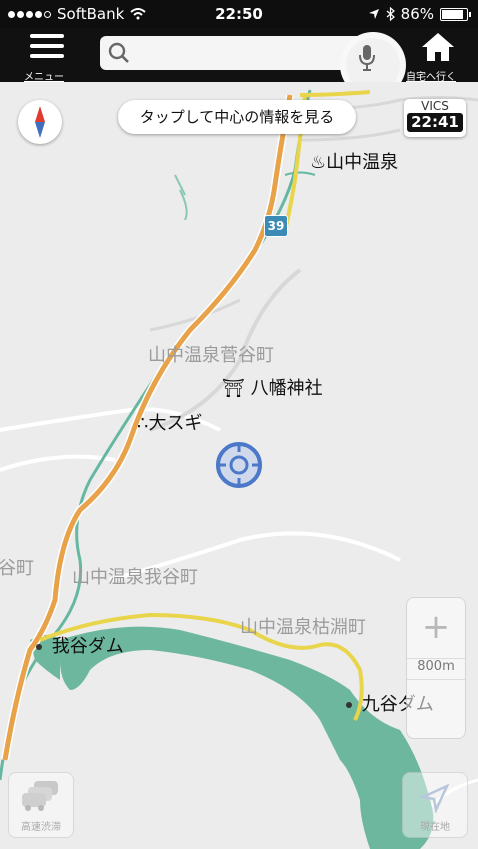 The image size is (478, 849). I want to click on compass-button, so click(40, 122).